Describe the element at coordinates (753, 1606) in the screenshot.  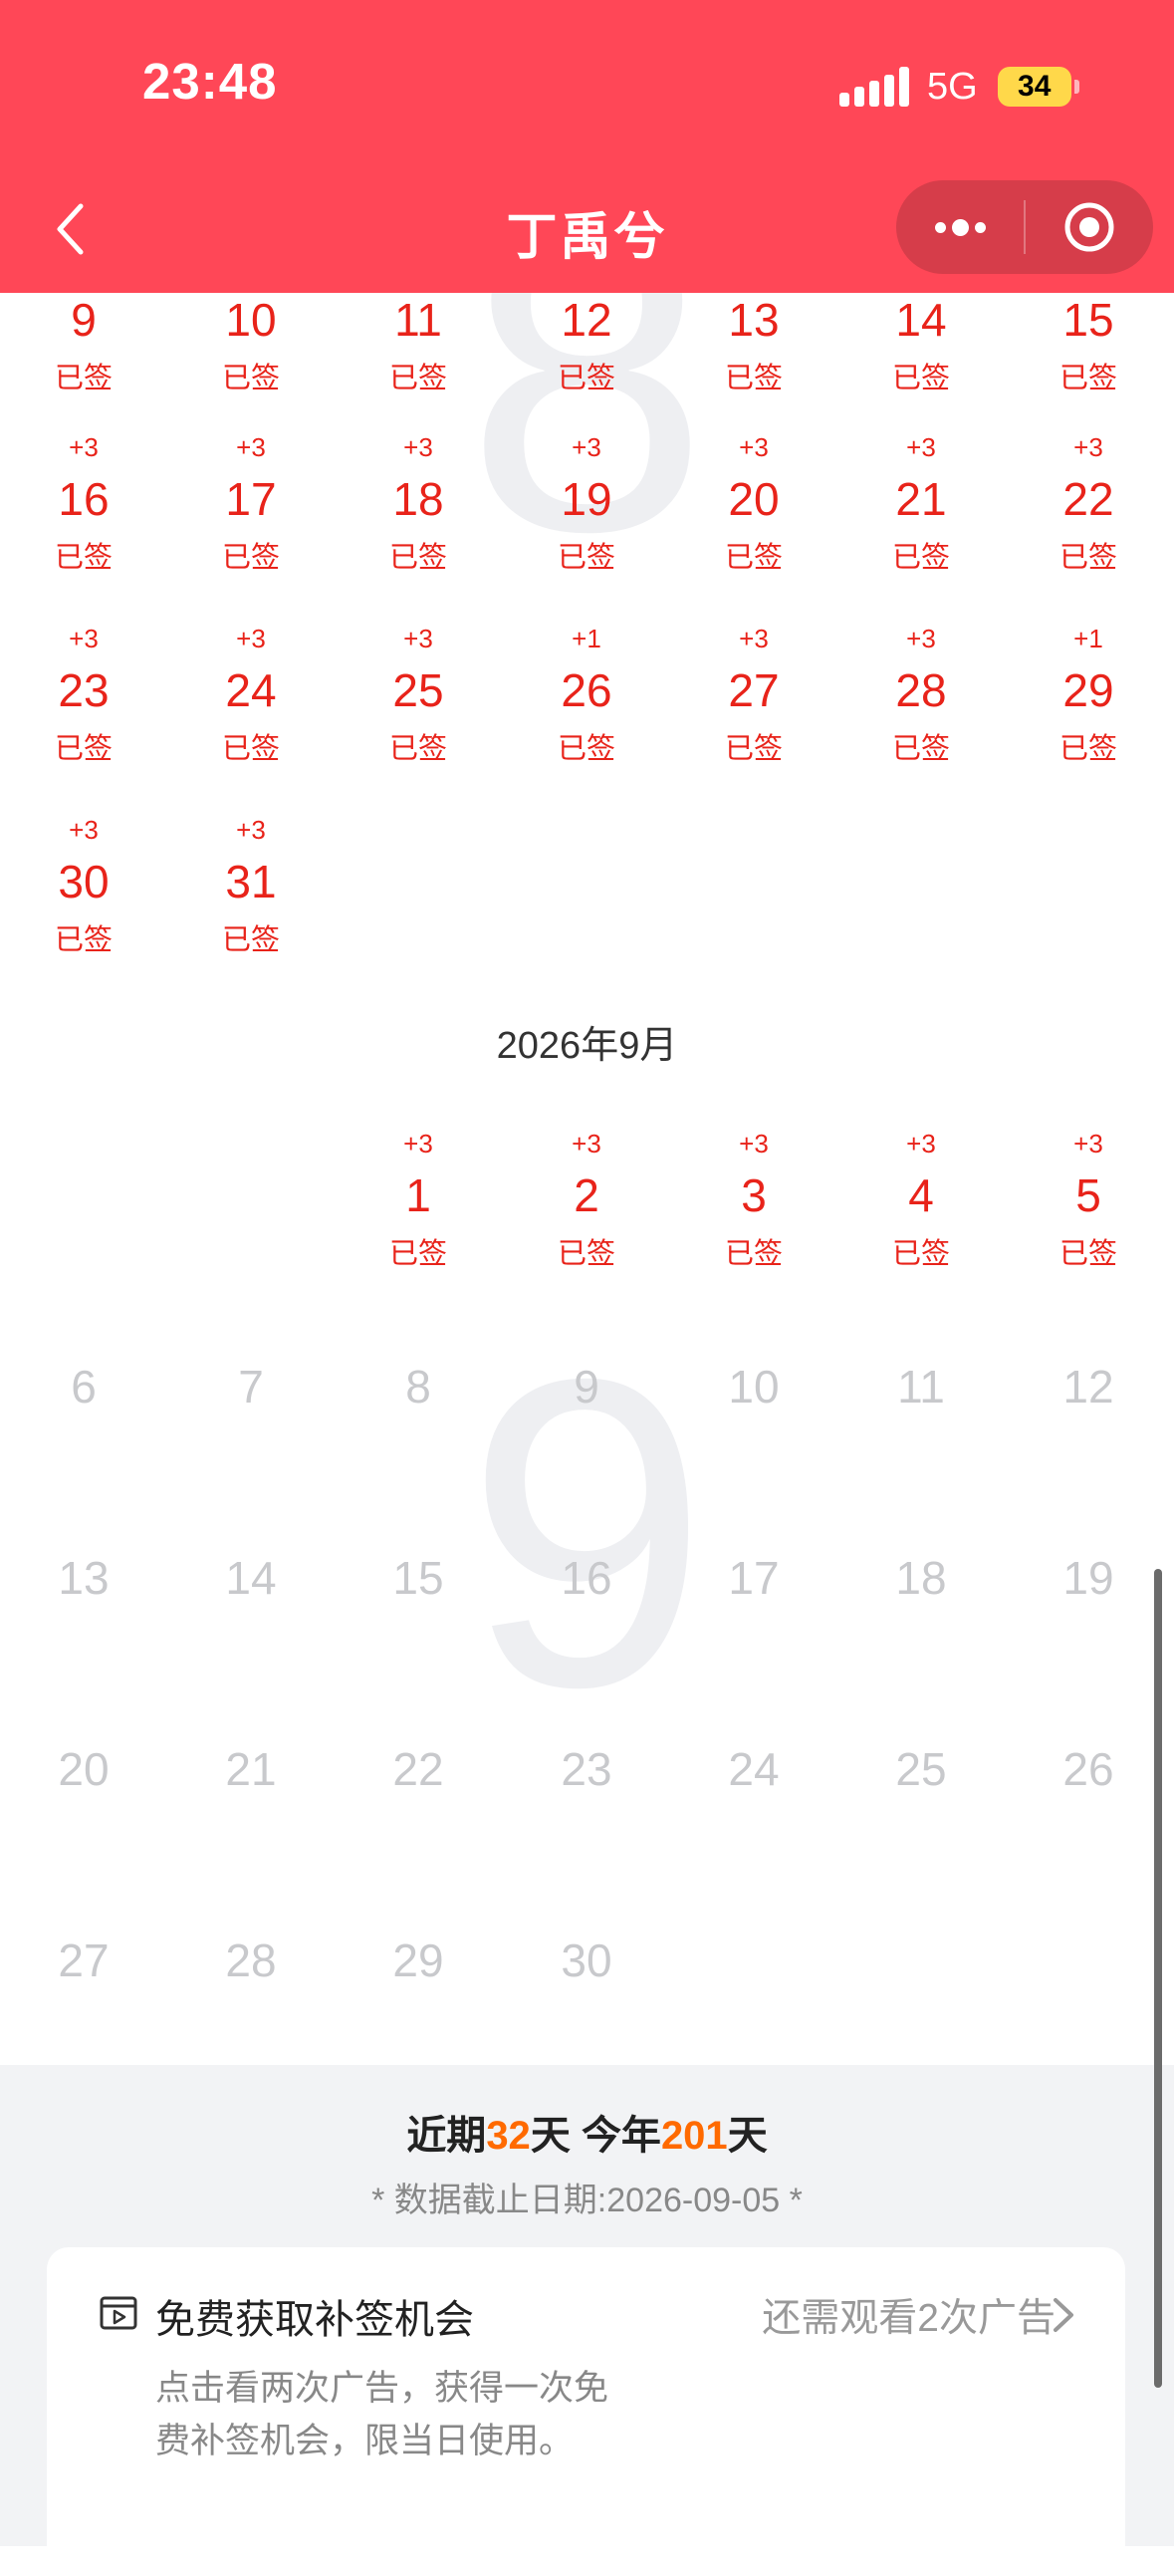
I see `calendar-day: 17` at that location.